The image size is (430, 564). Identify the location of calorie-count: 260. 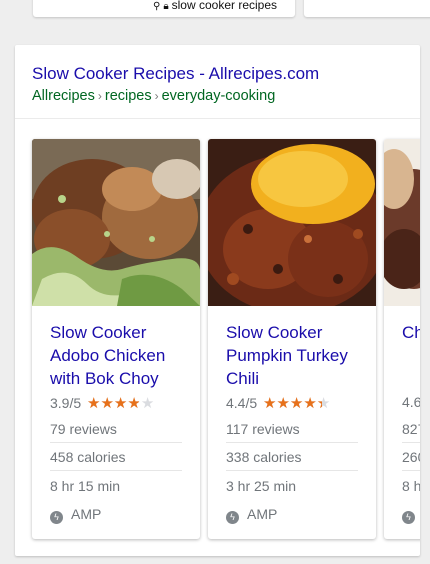
(411, 457).